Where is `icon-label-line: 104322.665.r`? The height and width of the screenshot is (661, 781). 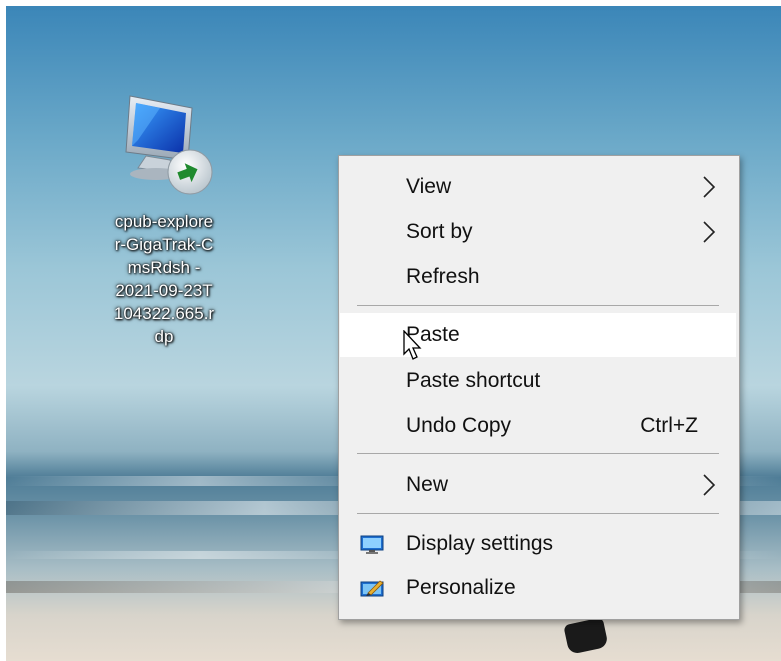 icon-label-line: 104322.665.r is located at coordinates (164, 313).